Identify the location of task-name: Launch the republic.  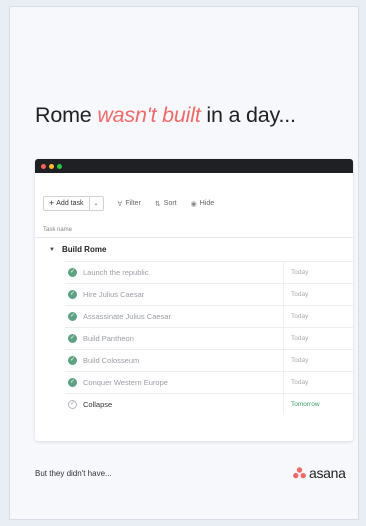
(116, 272).